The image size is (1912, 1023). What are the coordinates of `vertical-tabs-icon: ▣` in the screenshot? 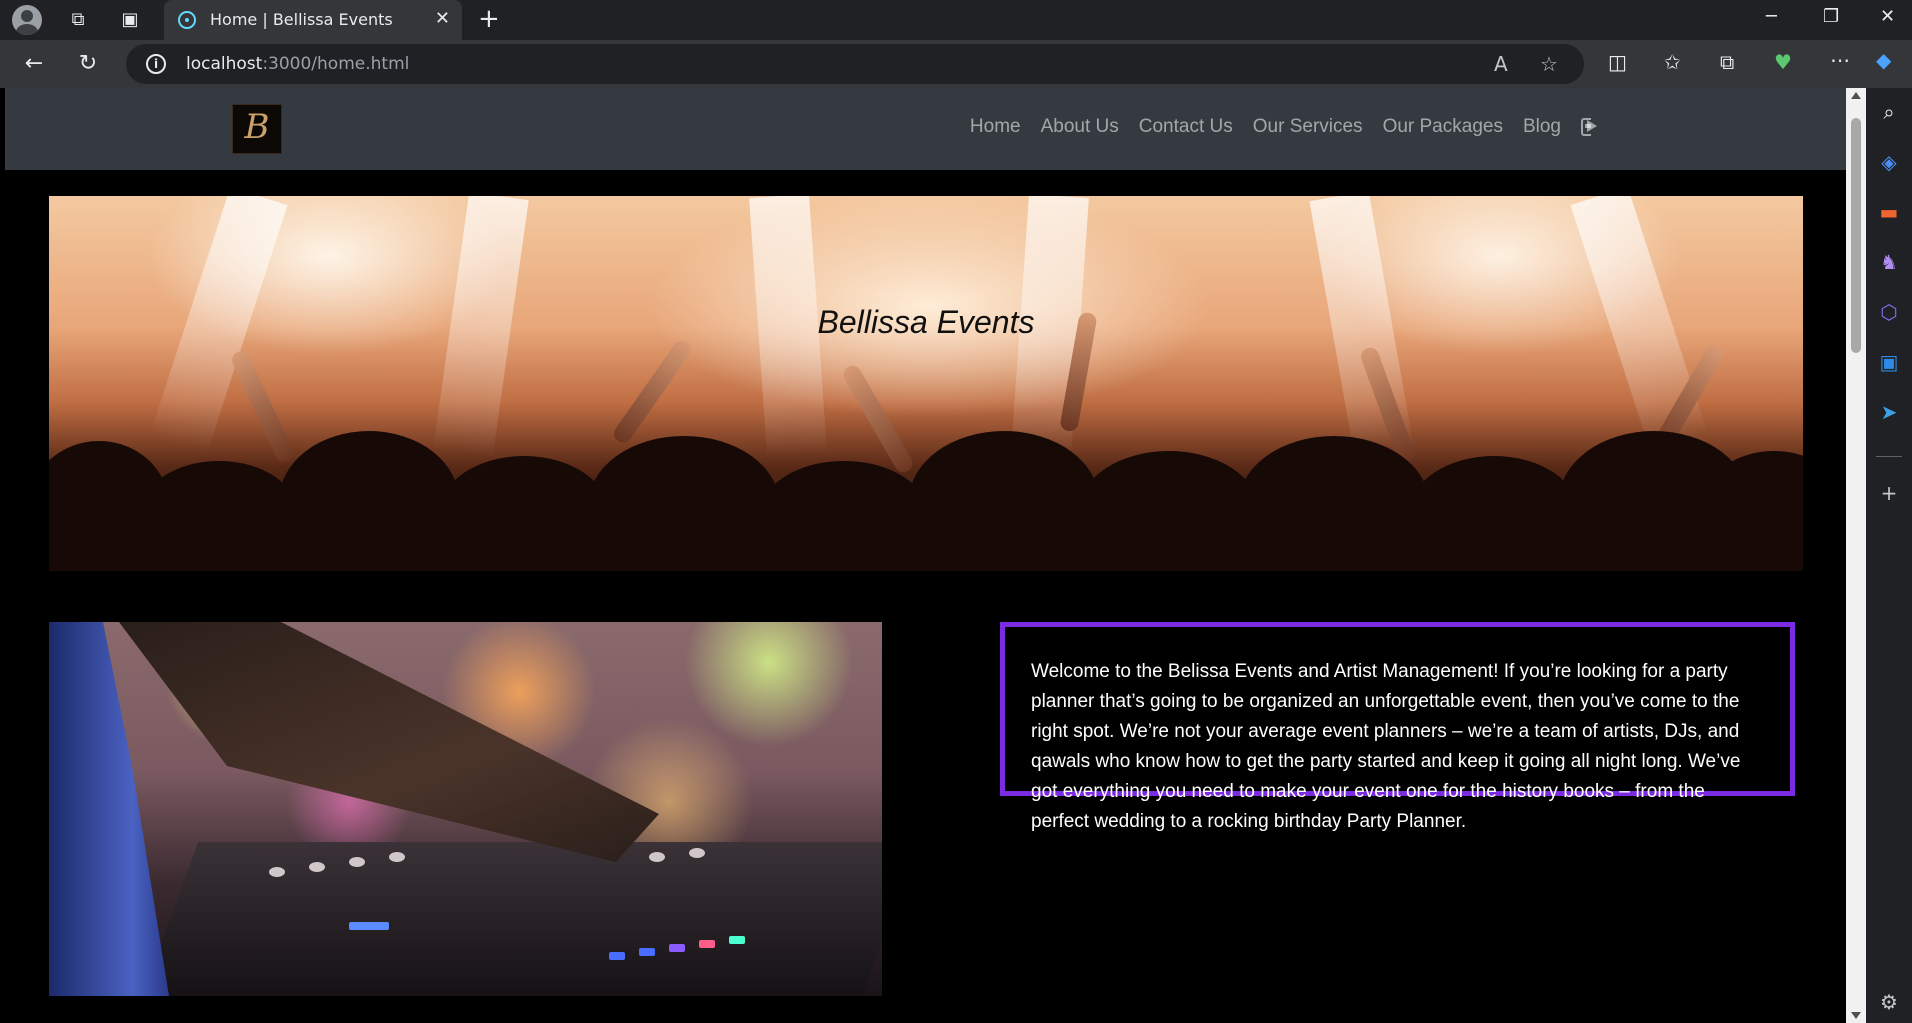 It's located at (130, 20).